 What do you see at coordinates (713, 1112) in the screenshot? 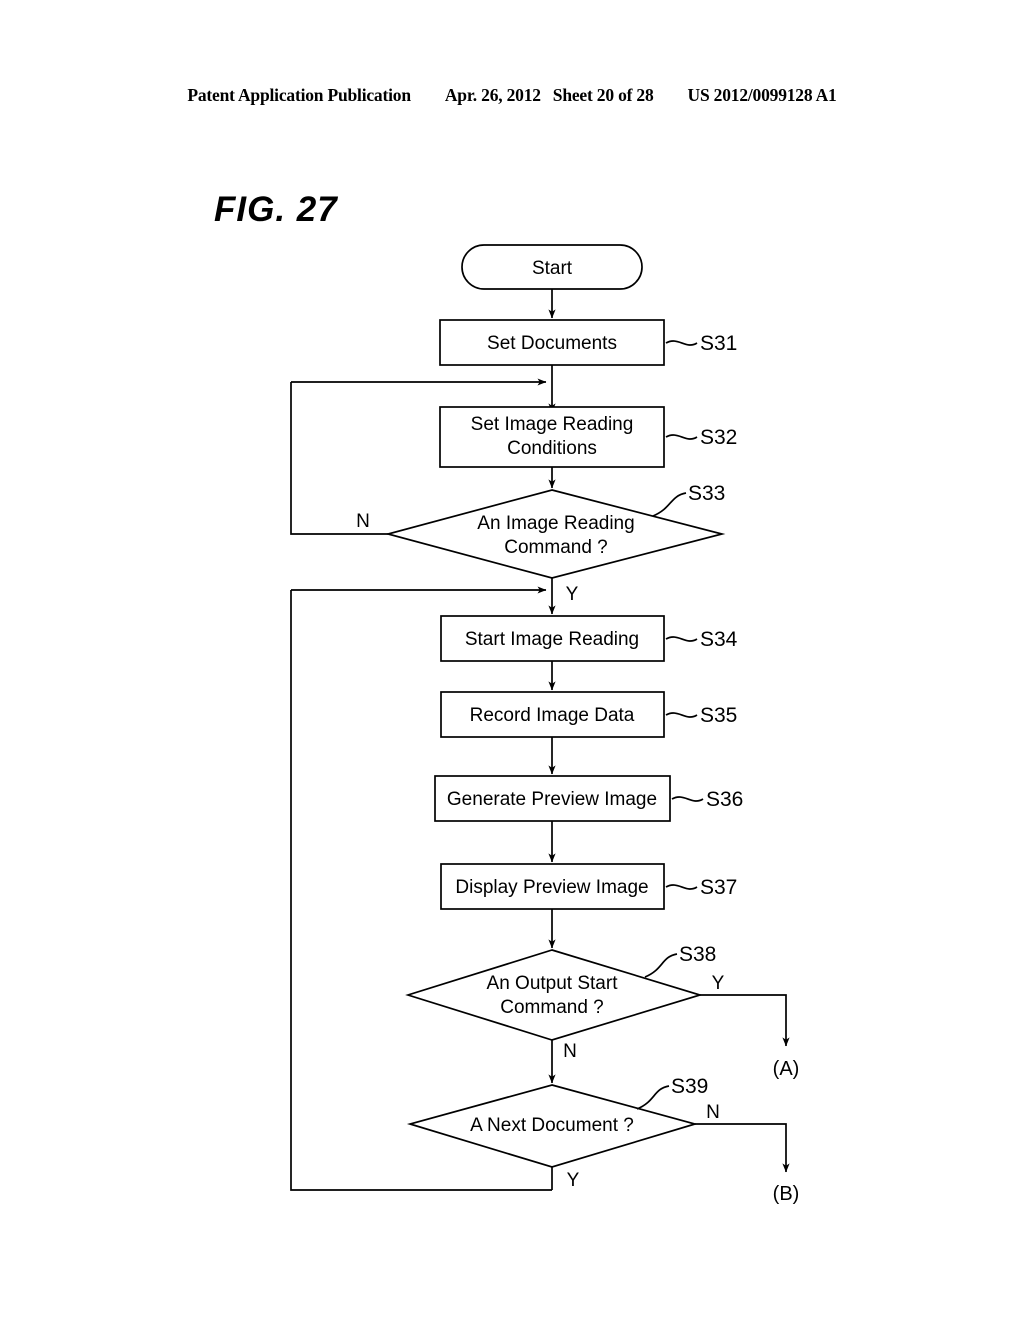
I see `s39-branch-no-label: N` at bounding box center [713, 1112].